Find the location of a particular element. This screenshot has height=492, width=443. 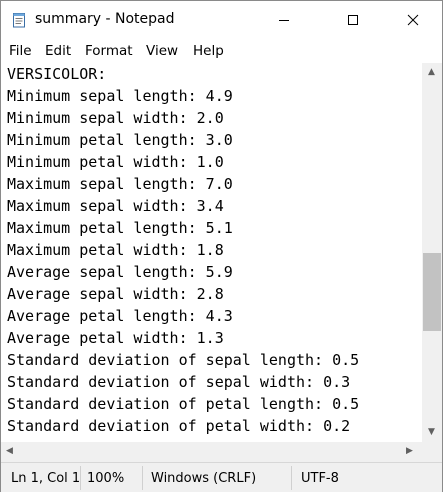

text-line: Minimum sepal length: 4.9 is located at coordinates (120, 96).